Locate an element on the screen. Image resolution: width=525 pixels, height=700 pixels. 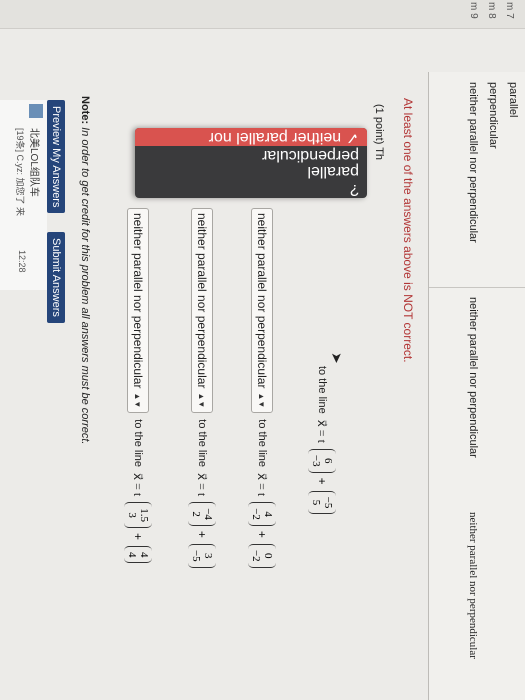
vector-matrix: 4 −2 is located at coordinates (262, 514).